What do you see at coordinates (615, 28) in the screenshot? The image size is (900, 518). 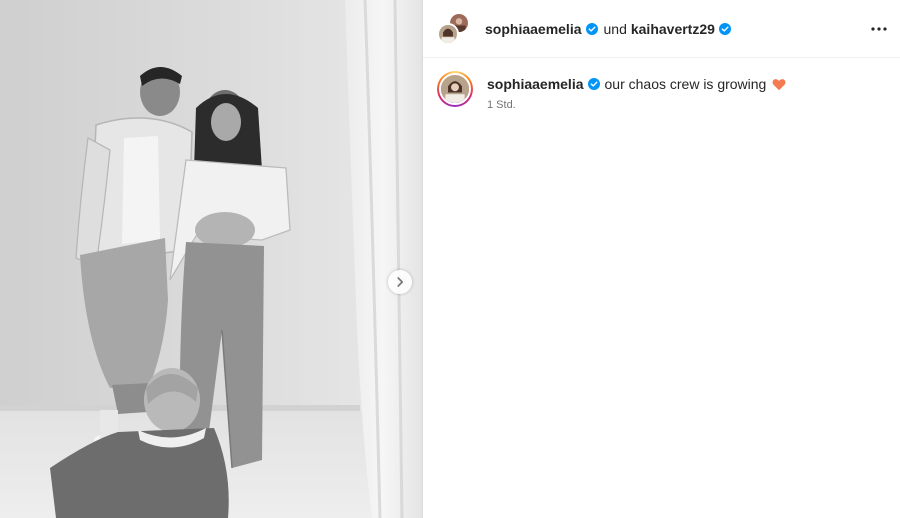 I see `conjunction-text: und` at bounding box center [615, 28].